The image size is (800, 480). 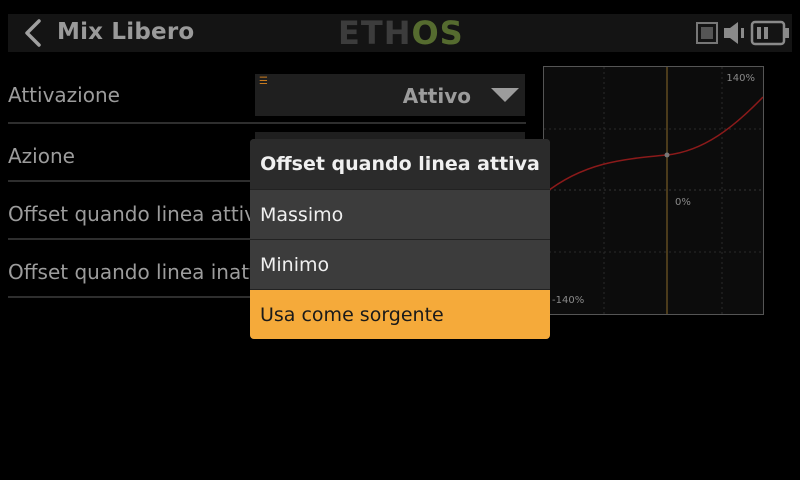 I want to click on chevron-left-icon, so click(x=33, y=33).